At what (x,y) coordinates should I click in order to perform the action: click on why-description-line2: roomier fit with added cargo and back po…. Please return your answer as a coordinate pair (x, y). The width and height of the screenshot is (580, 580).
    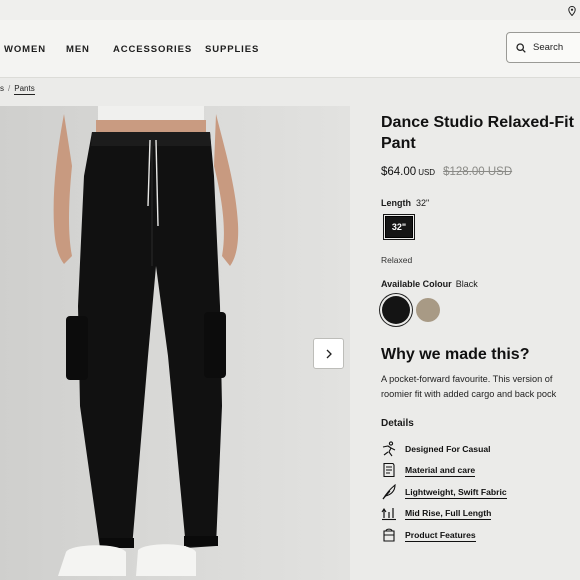
    Looking at the image, I should click on (469, 394).